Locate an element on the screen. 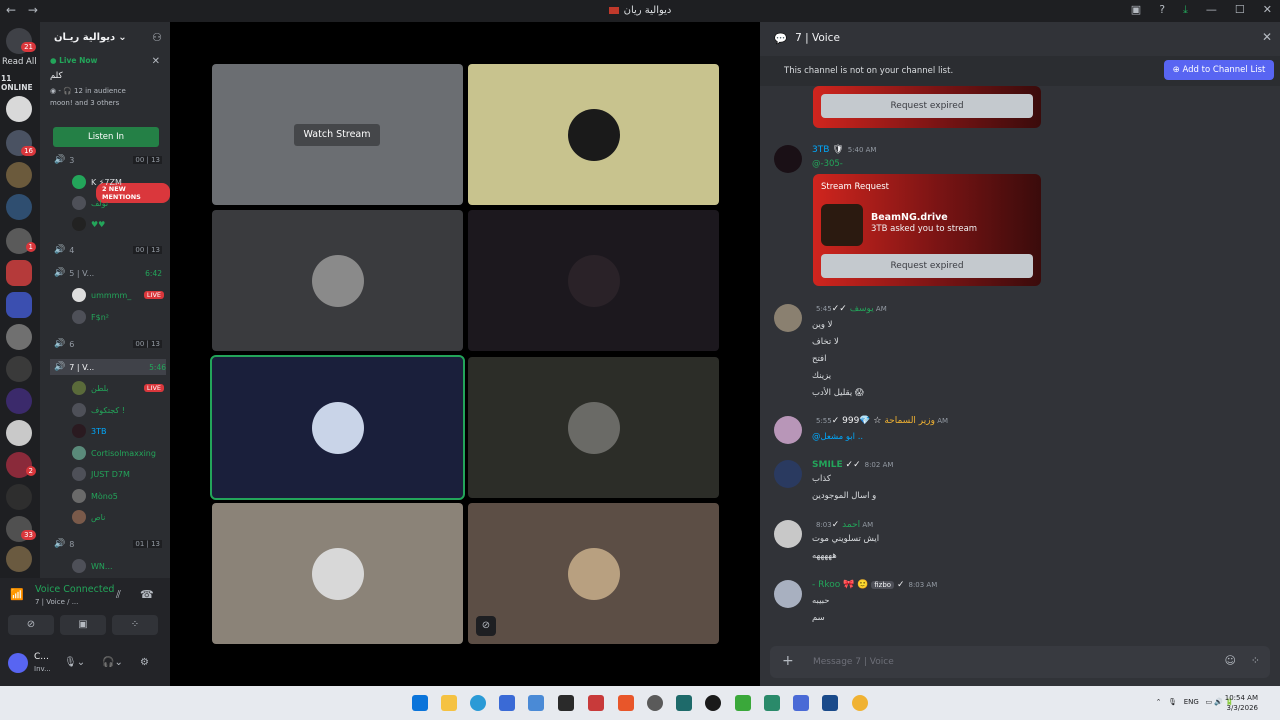  headphones-icon: 🎧⌄ is located at coordinates (112, 662).